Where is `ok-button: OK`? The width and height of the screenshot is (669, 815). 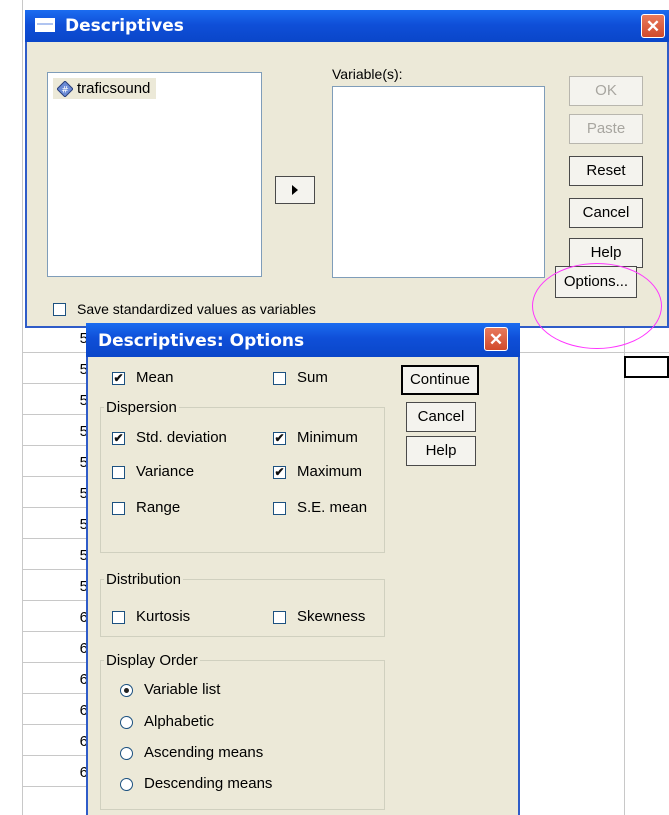
ok-button: OK is located at coordinates (606, 91).